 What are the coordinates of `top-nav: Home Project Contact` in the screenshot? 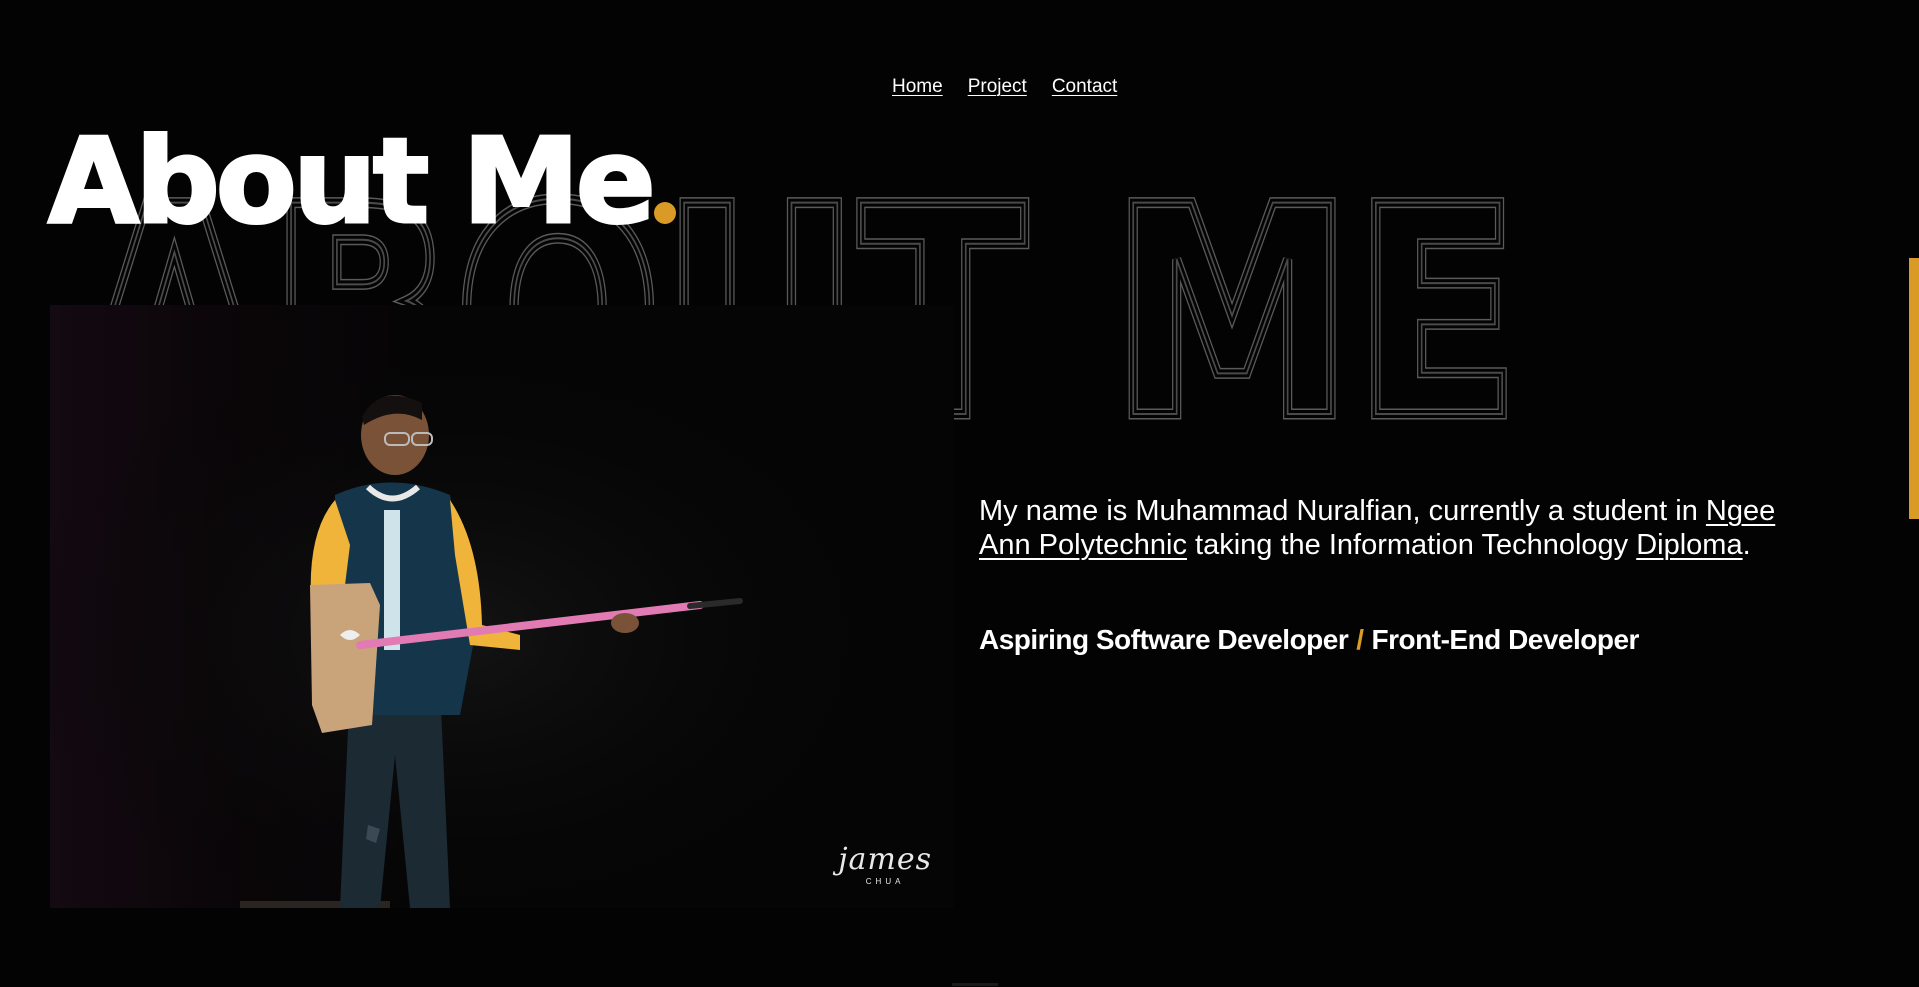 It's located at (1004, 87).